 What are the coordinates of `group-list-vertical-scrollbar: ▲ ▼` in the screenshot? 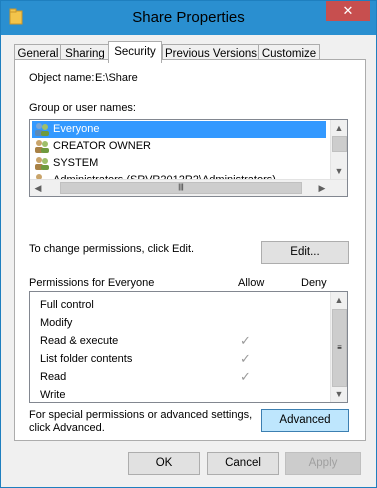 It's located at (338, 149).